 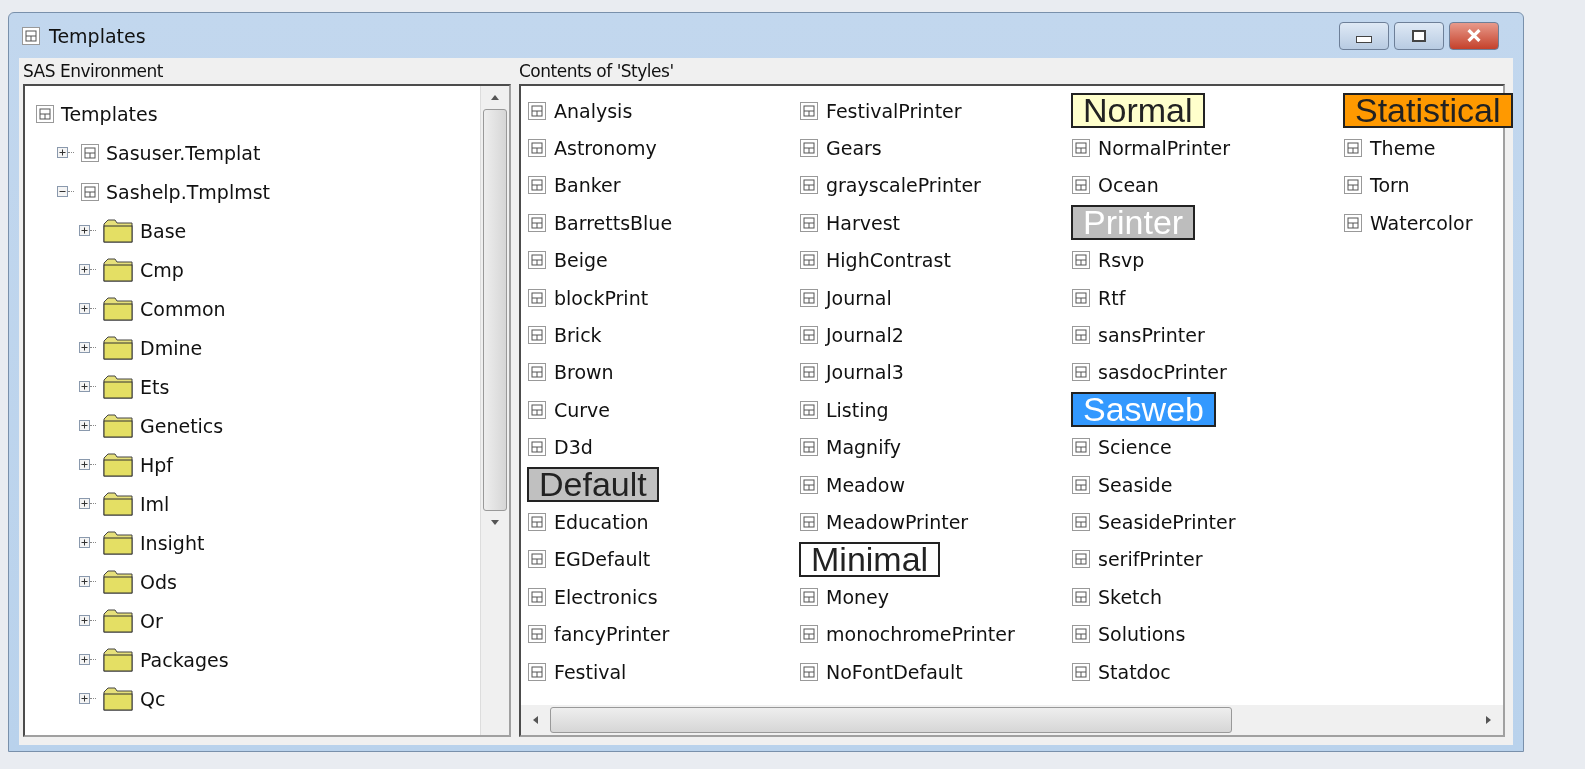 What do you see at coordinates (183, 152) in the screenshot?
I see `tree-item: Sasuser.Templat` at bounding box center [183, 152].